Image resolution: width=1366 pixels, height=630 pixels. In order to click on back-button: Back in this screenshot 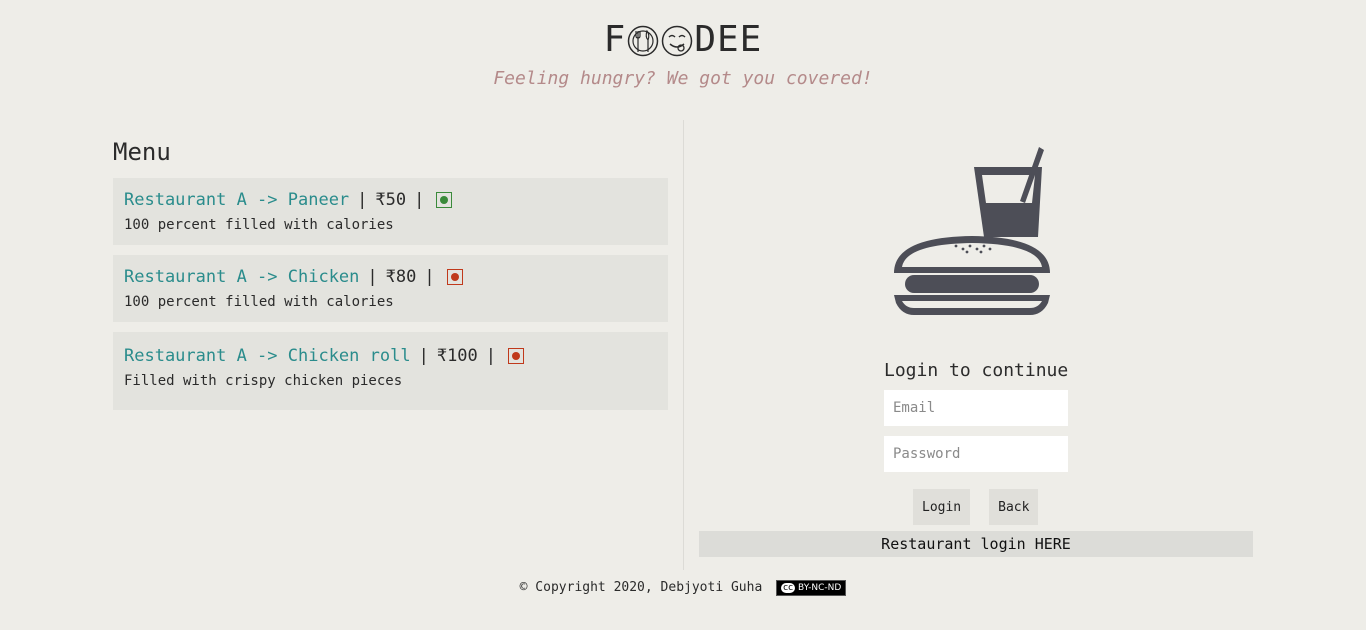, I will do `click(1014, 507)`.